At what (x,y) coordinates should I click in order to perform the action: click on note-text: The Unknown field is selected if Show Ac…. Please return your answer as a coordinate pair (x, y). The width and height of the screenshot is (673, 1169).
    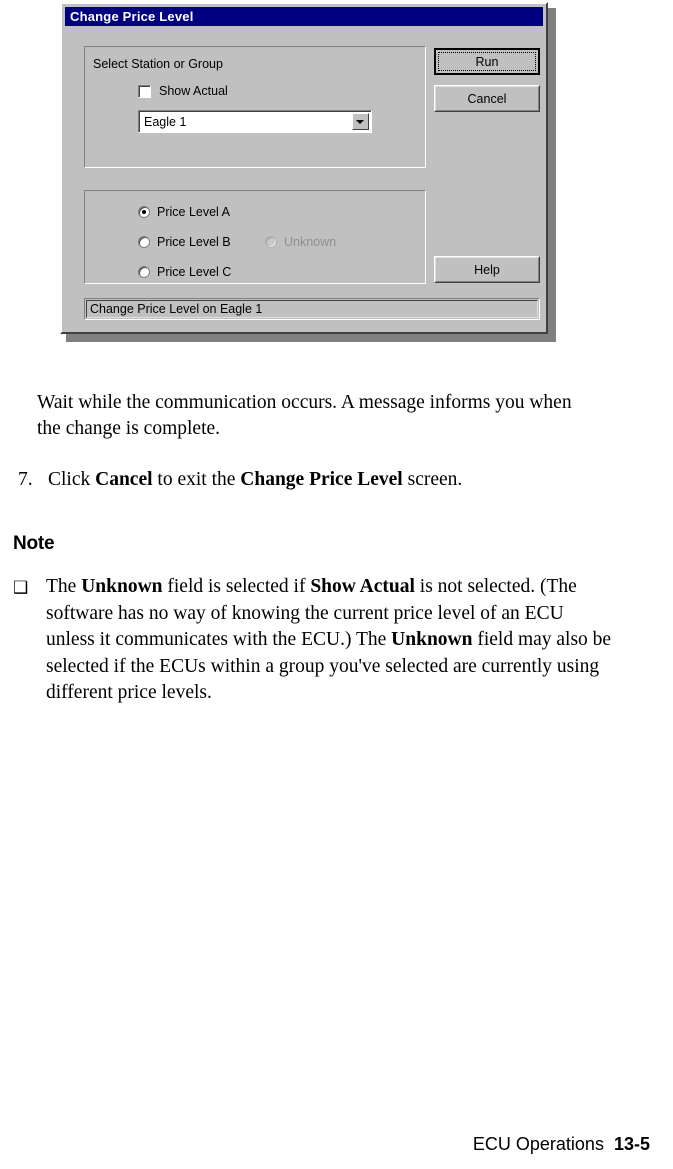
    Looking at the image, I should click on (331, 640).